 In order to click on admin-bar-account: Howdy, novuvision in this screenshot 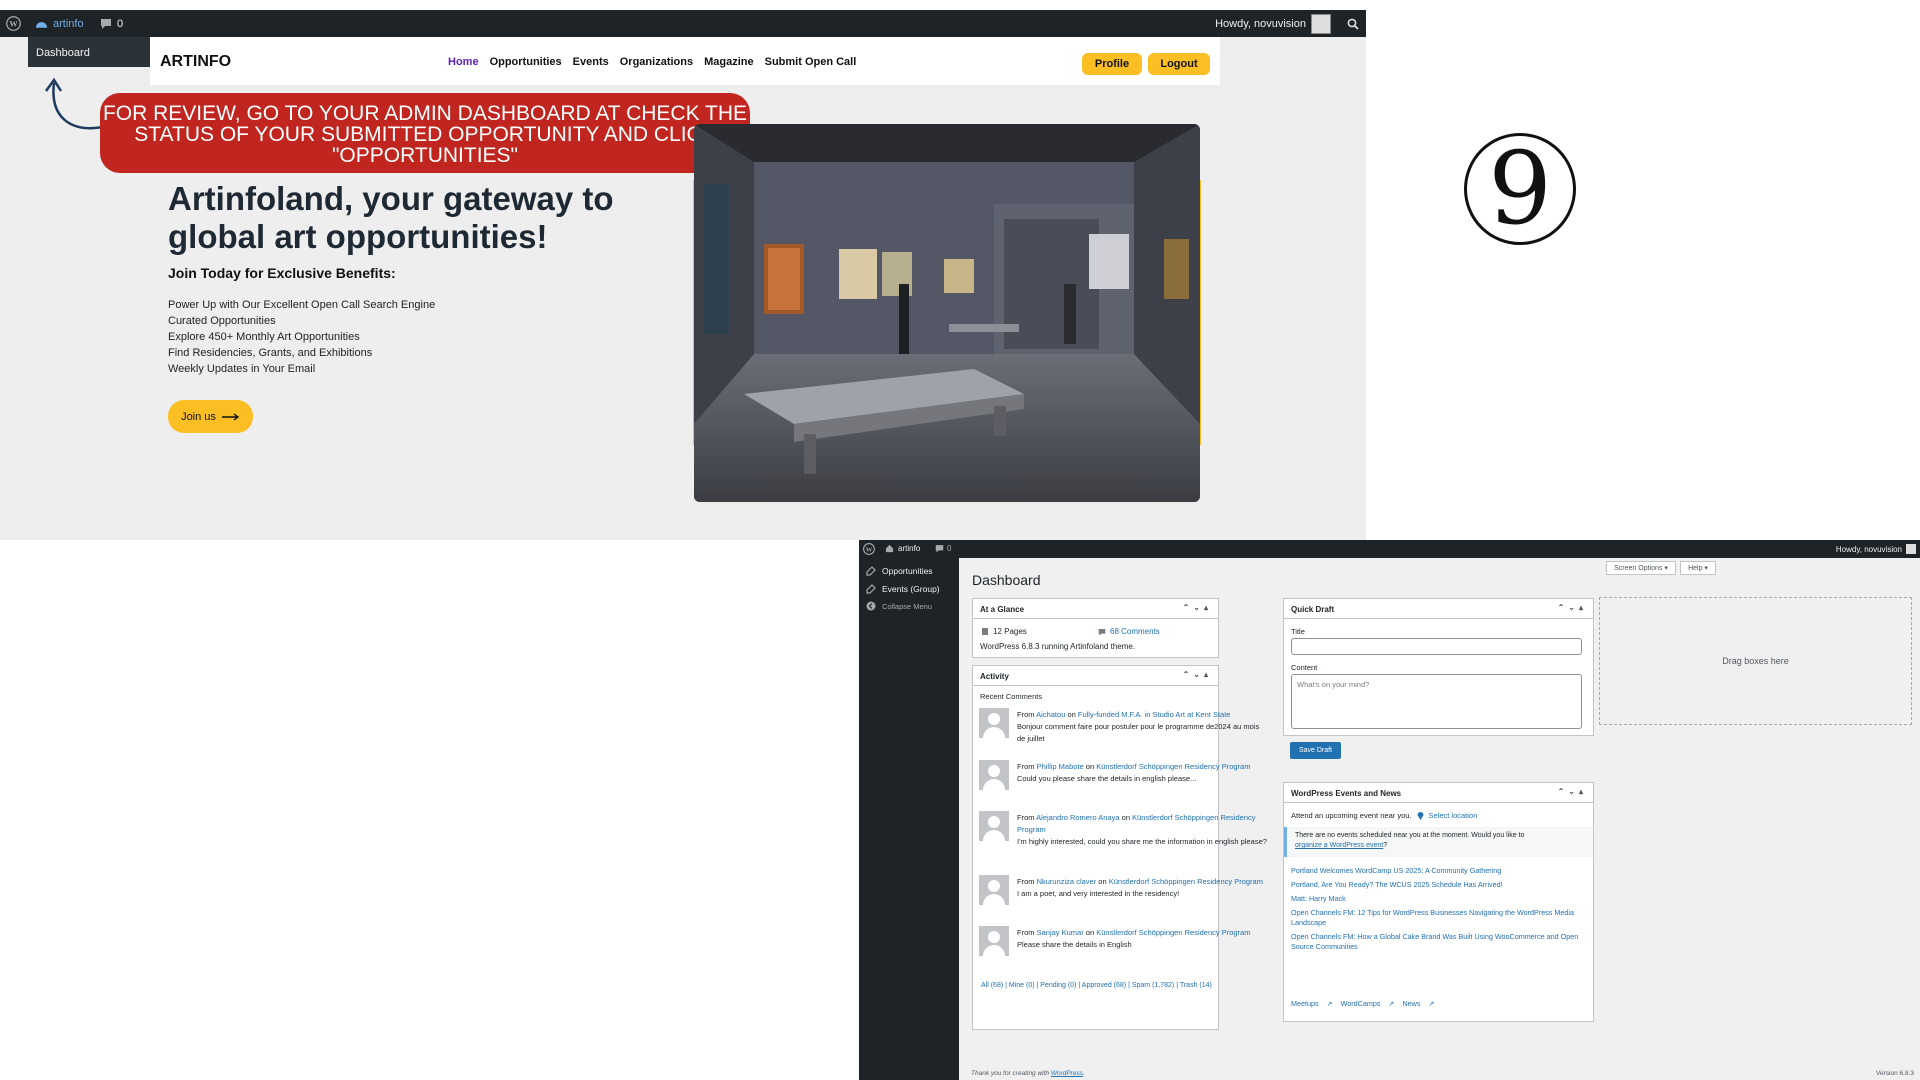, I will do `click(1273, 23)`.